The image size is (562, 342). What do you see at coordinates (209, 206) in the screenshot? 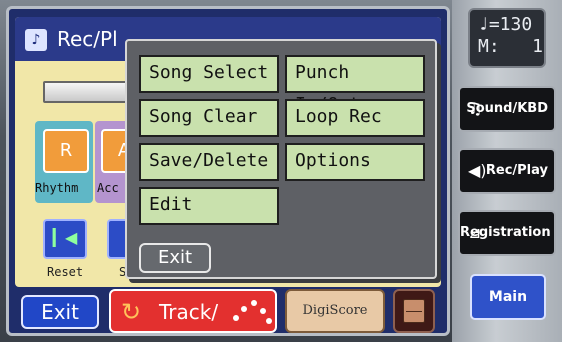
I see `menu-item-edit: Edit` at bounding box center [209, 206].